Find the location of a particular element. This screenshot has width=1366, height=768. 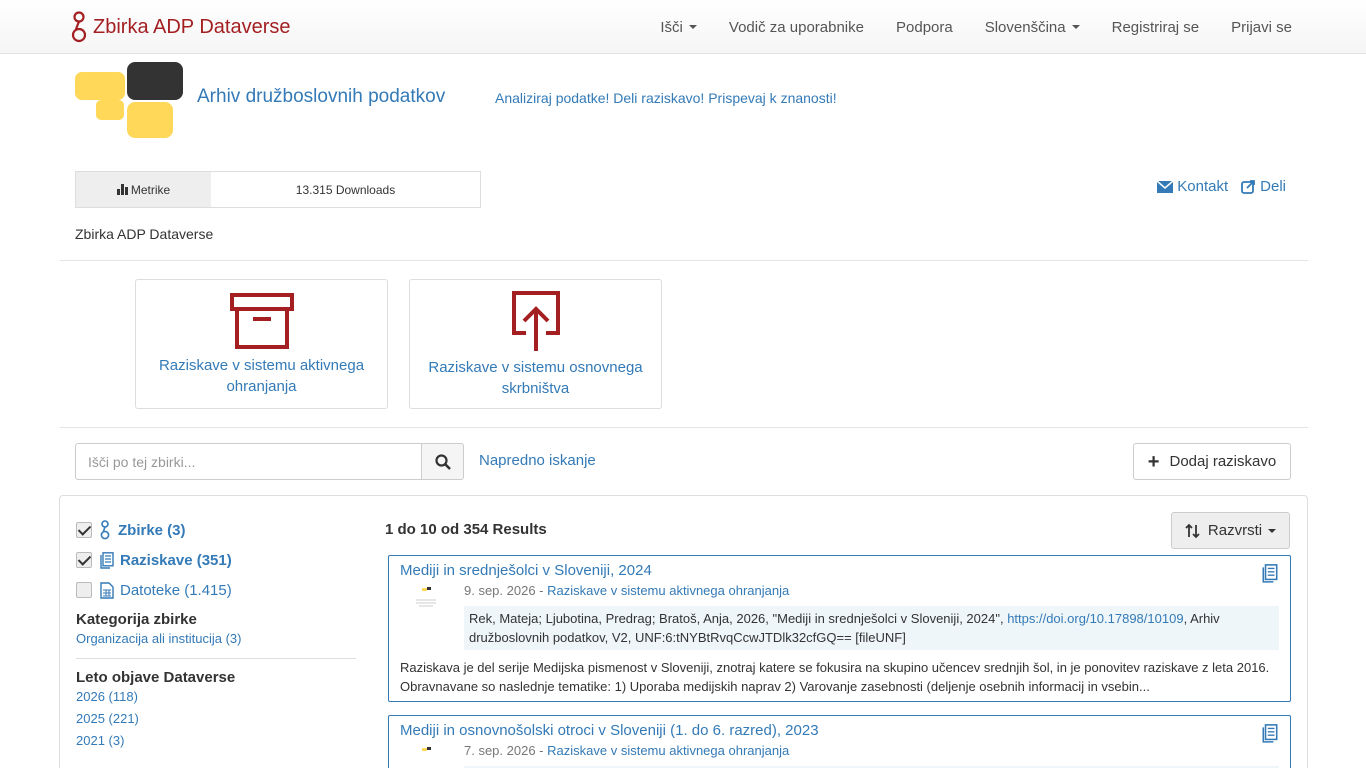

contact-button: Kontakt is located at coordinates (1192, 186).